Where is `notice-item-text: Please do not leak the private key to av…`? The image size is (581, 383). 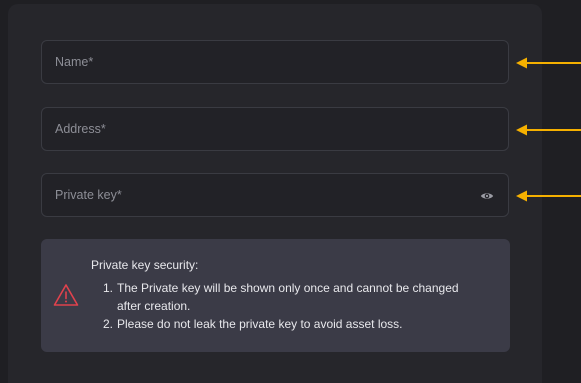 notice-item-text: Please do not leak the private key to av… is located at coordinates (260, 324).